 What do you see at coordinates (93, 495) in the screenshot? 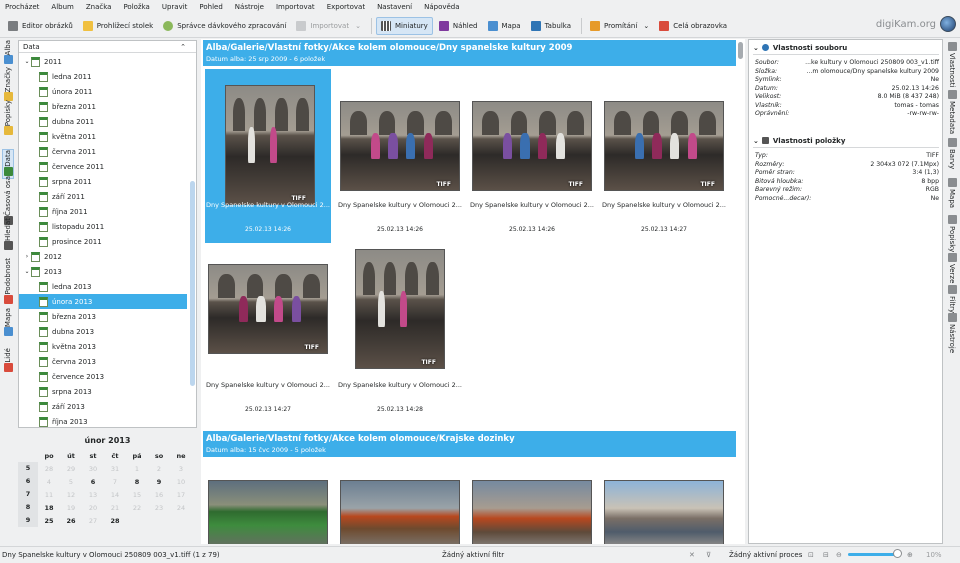
I see `calendar-day: 13` at bounding box center [93, 495].